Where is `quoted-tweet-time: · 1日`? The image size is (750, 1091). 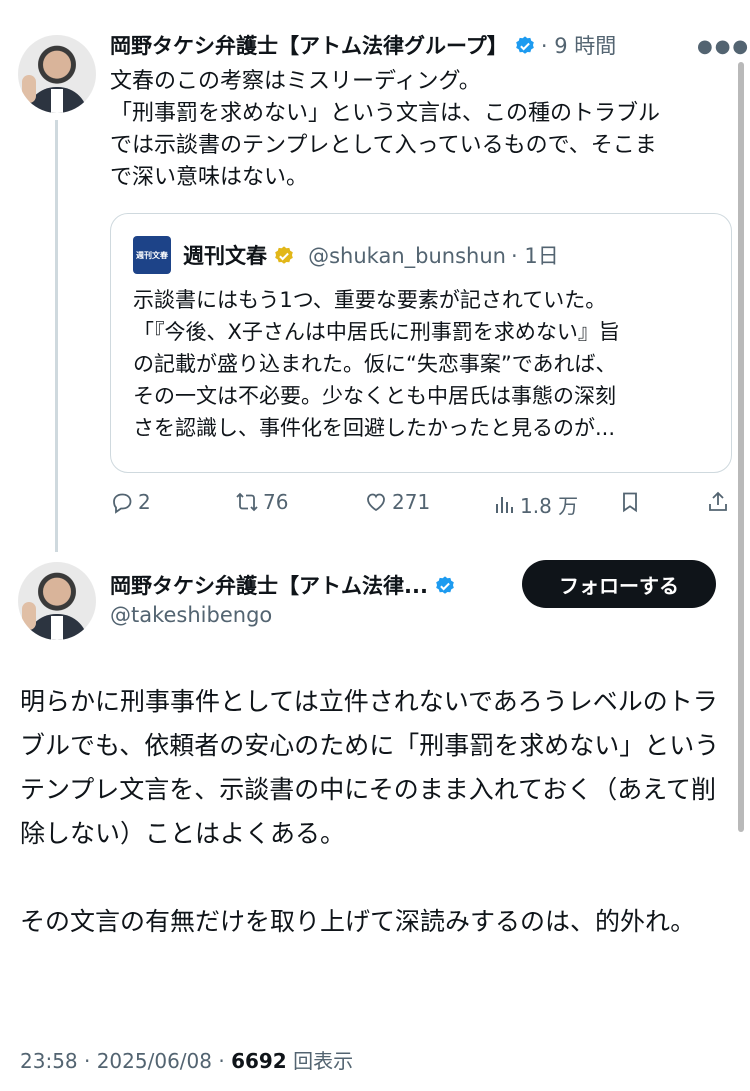 quoted-tweet-time: · 1日 is located at coordinates (535, 256).